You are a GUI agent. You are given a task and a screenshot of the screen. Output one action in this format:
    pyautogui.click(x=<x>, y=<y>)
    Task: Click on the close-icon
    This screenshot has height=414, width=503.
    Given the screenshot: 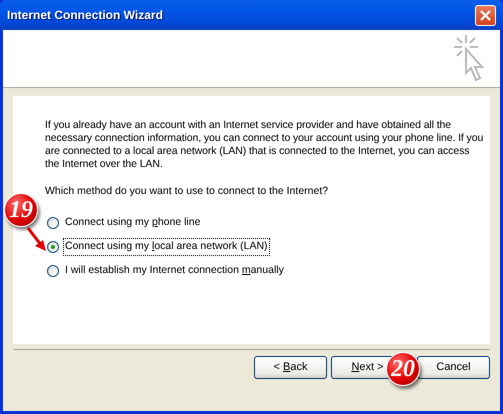 What is the action you would take?
    pyautogui.click(x=485, y=15)
    